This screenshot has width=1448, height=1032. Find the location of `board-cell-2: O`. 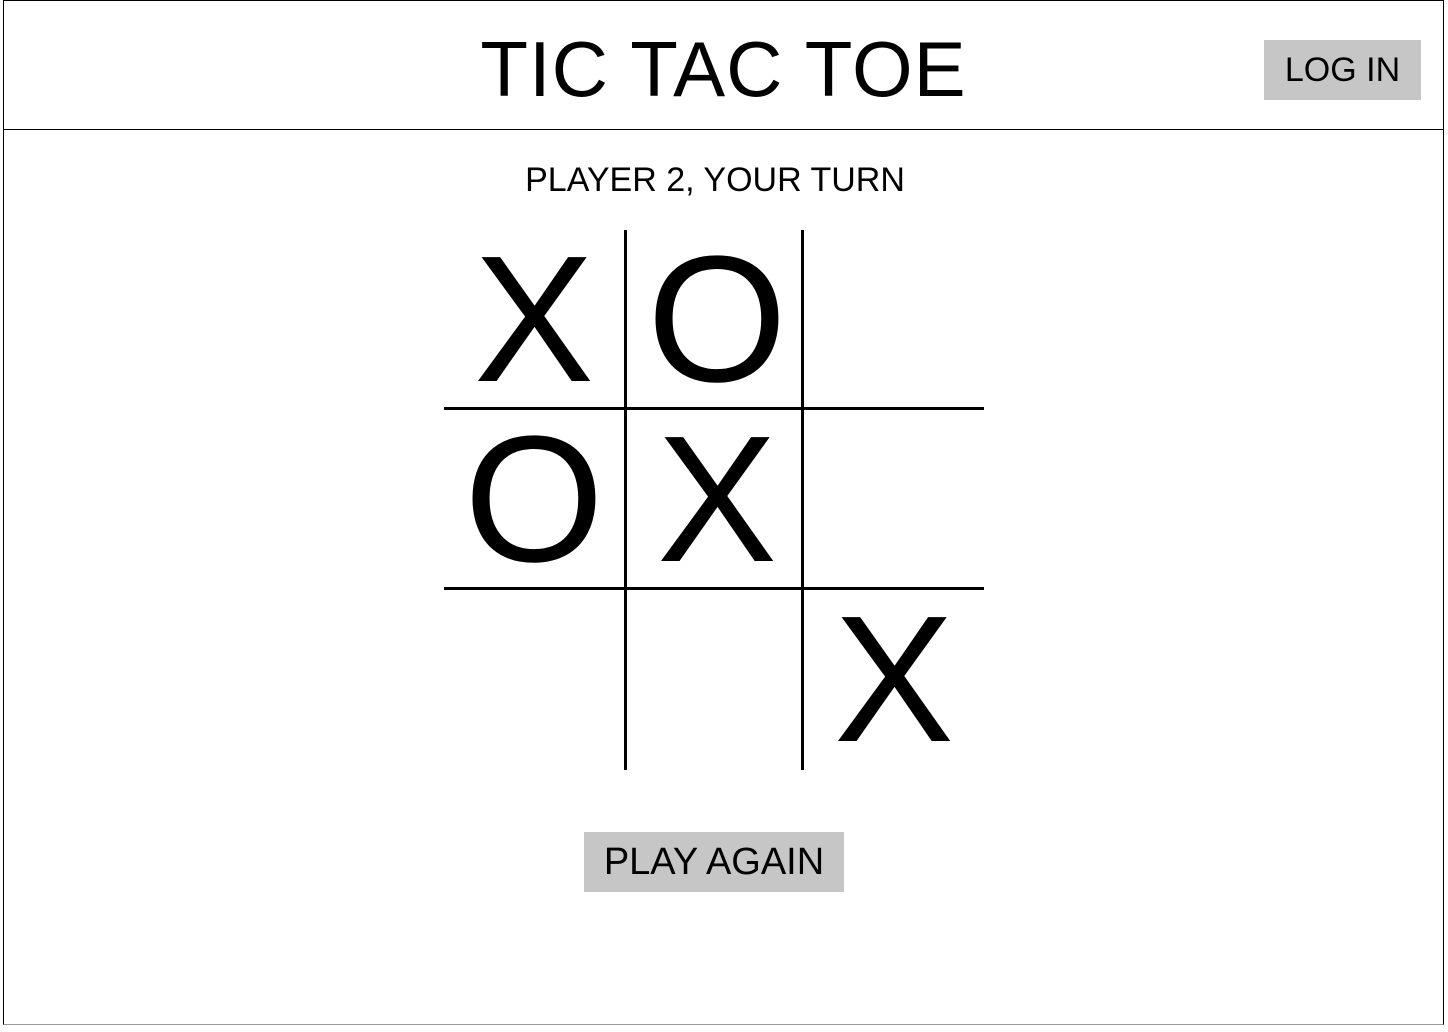

board-cell-2: O is located at coordinates (717, 320).